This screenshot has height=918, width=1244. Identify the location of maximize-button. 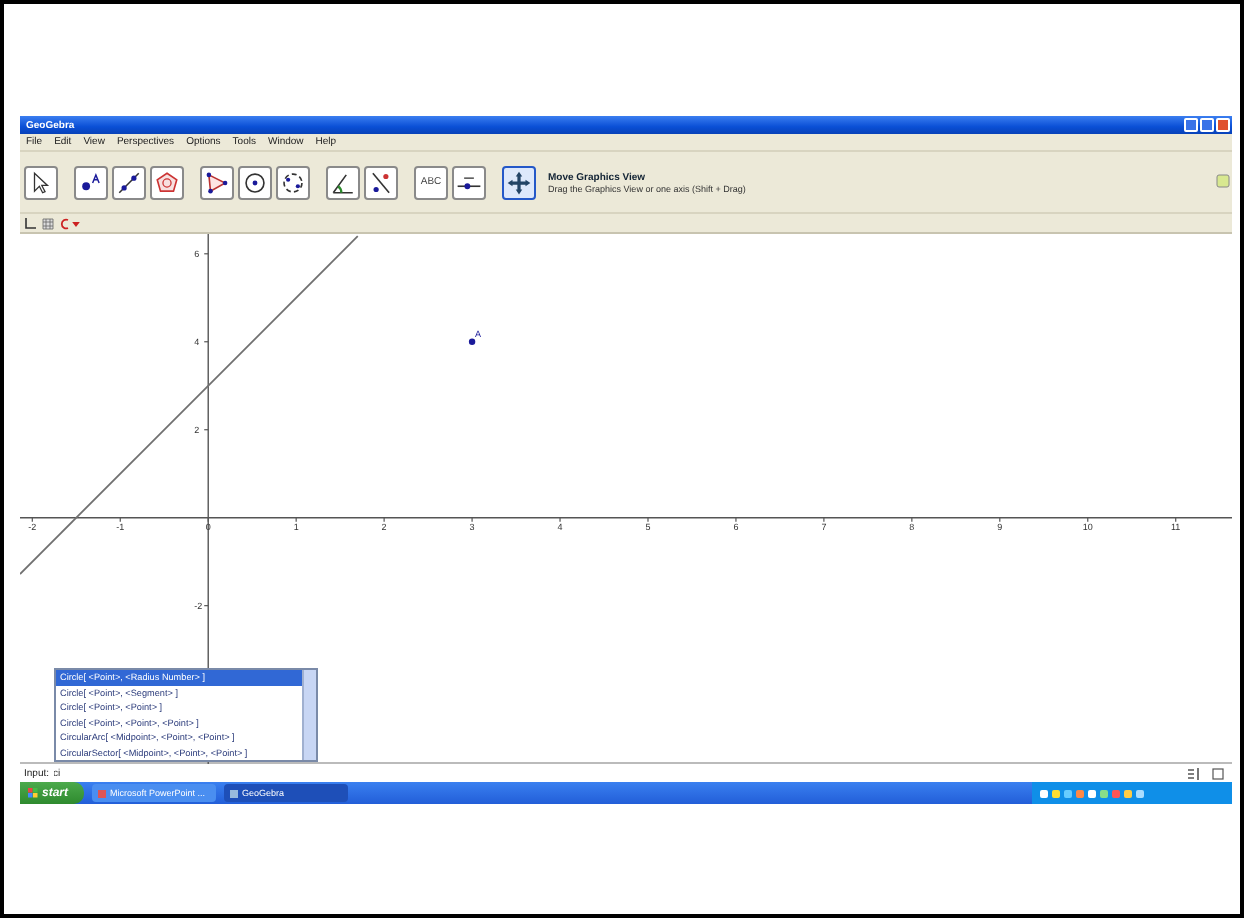
(1207, 125).